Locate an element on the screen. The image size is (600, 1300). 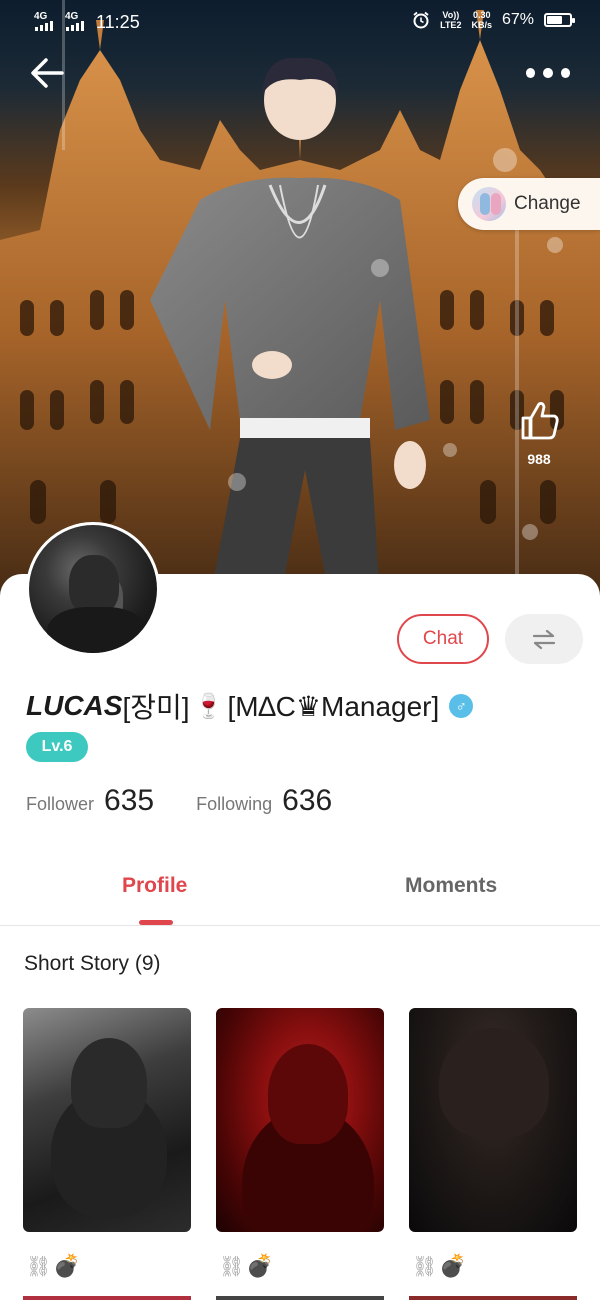
swap-button is located at coordinates (544, 639).